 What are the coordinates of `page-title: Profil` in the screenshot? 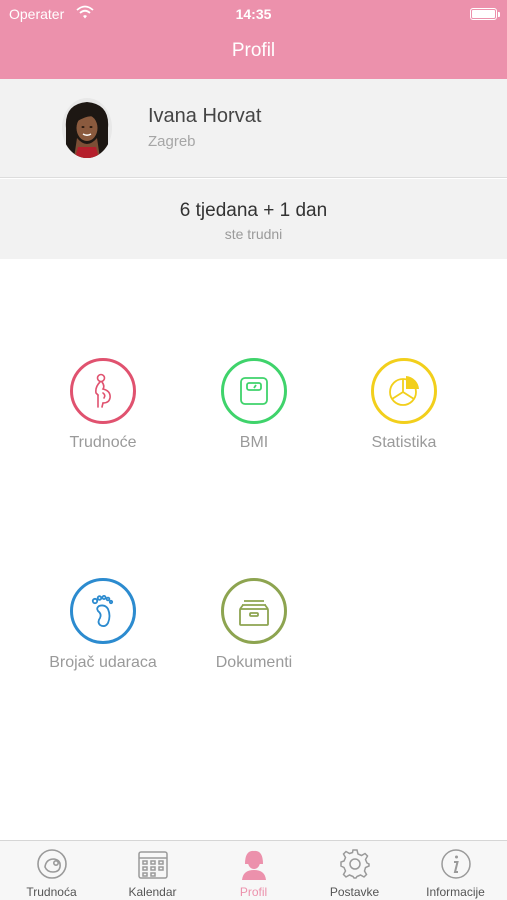 It's located at (253, 50).